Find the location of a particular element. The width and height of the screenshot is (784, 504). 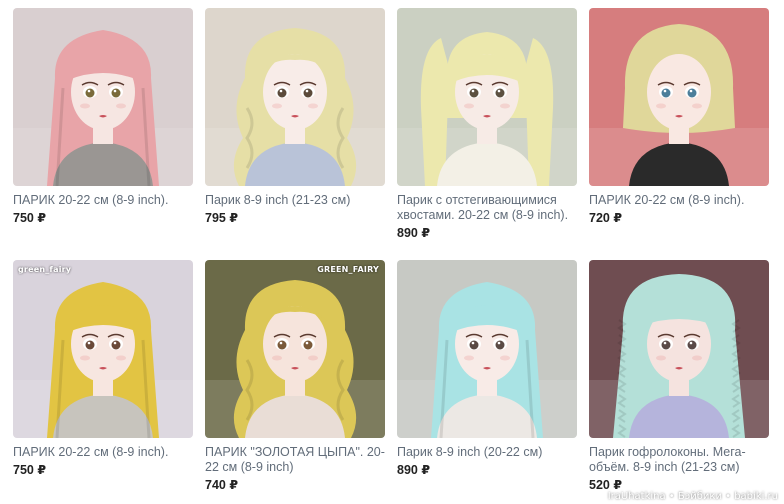

product-card: Парик 8-9 inch (20-22 см) 890 ₽ is located at coordinates (487, 369).